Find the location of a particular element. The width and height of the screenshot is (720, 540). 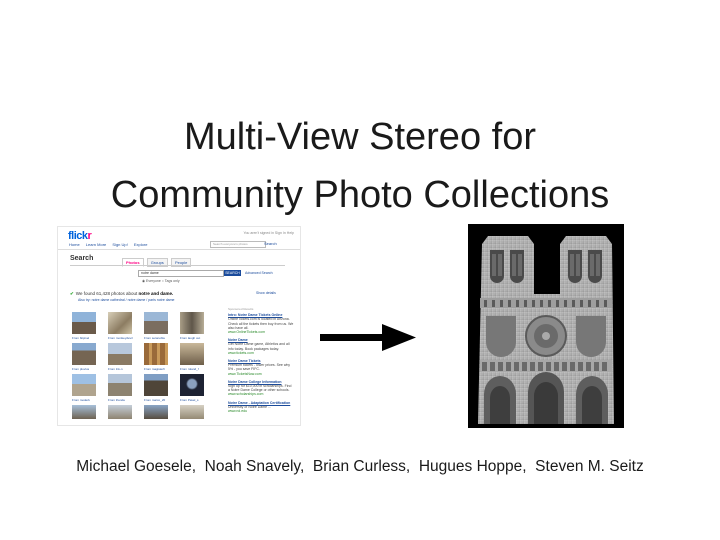

photo-caption: From moderk is located at coordinates (81, 400).